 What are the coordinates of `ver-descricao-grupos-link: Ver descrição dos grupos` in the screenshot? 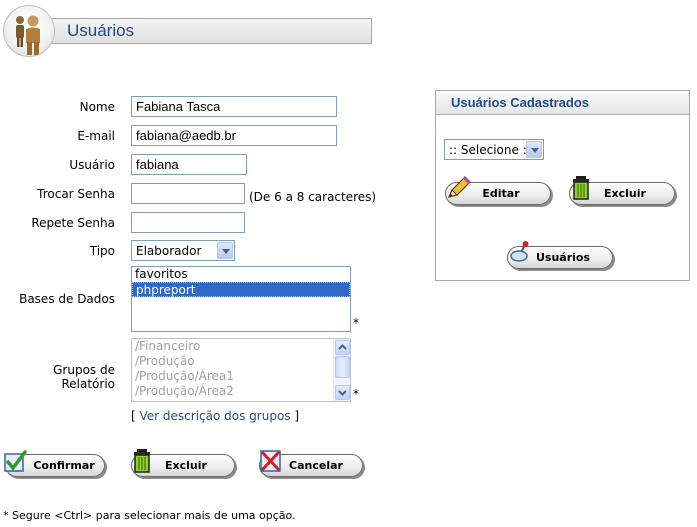 It's located at (215, 416).